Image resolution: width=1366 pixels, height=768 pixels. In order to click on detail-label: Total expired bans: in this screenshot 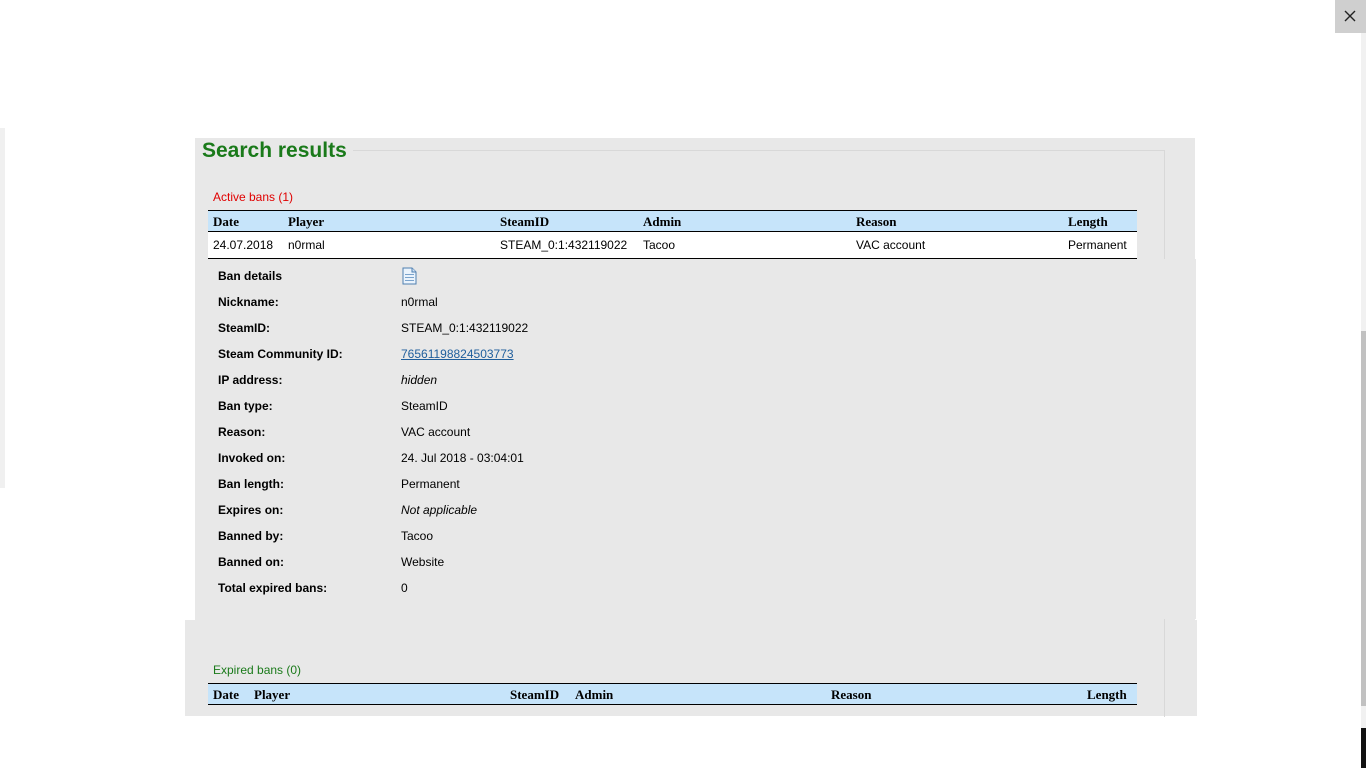, I will do `click(273, 588)`.